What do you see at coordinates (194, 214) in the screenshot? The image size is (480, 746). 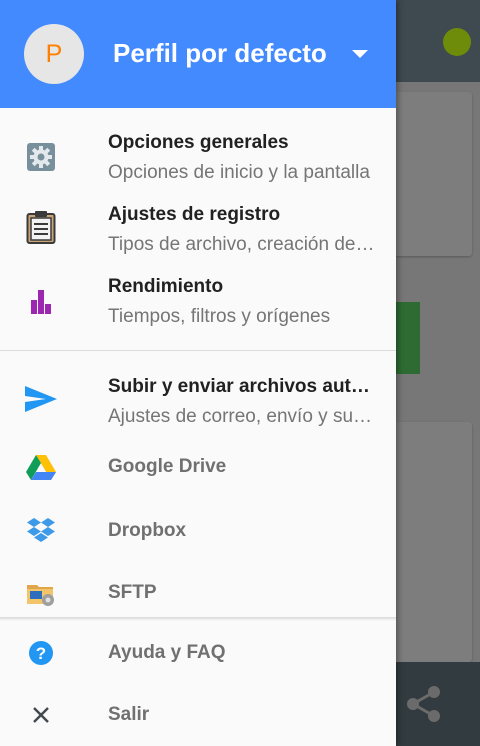 I see `menu-item-title: Ajustes de registro` at bounding box center [194, 214].